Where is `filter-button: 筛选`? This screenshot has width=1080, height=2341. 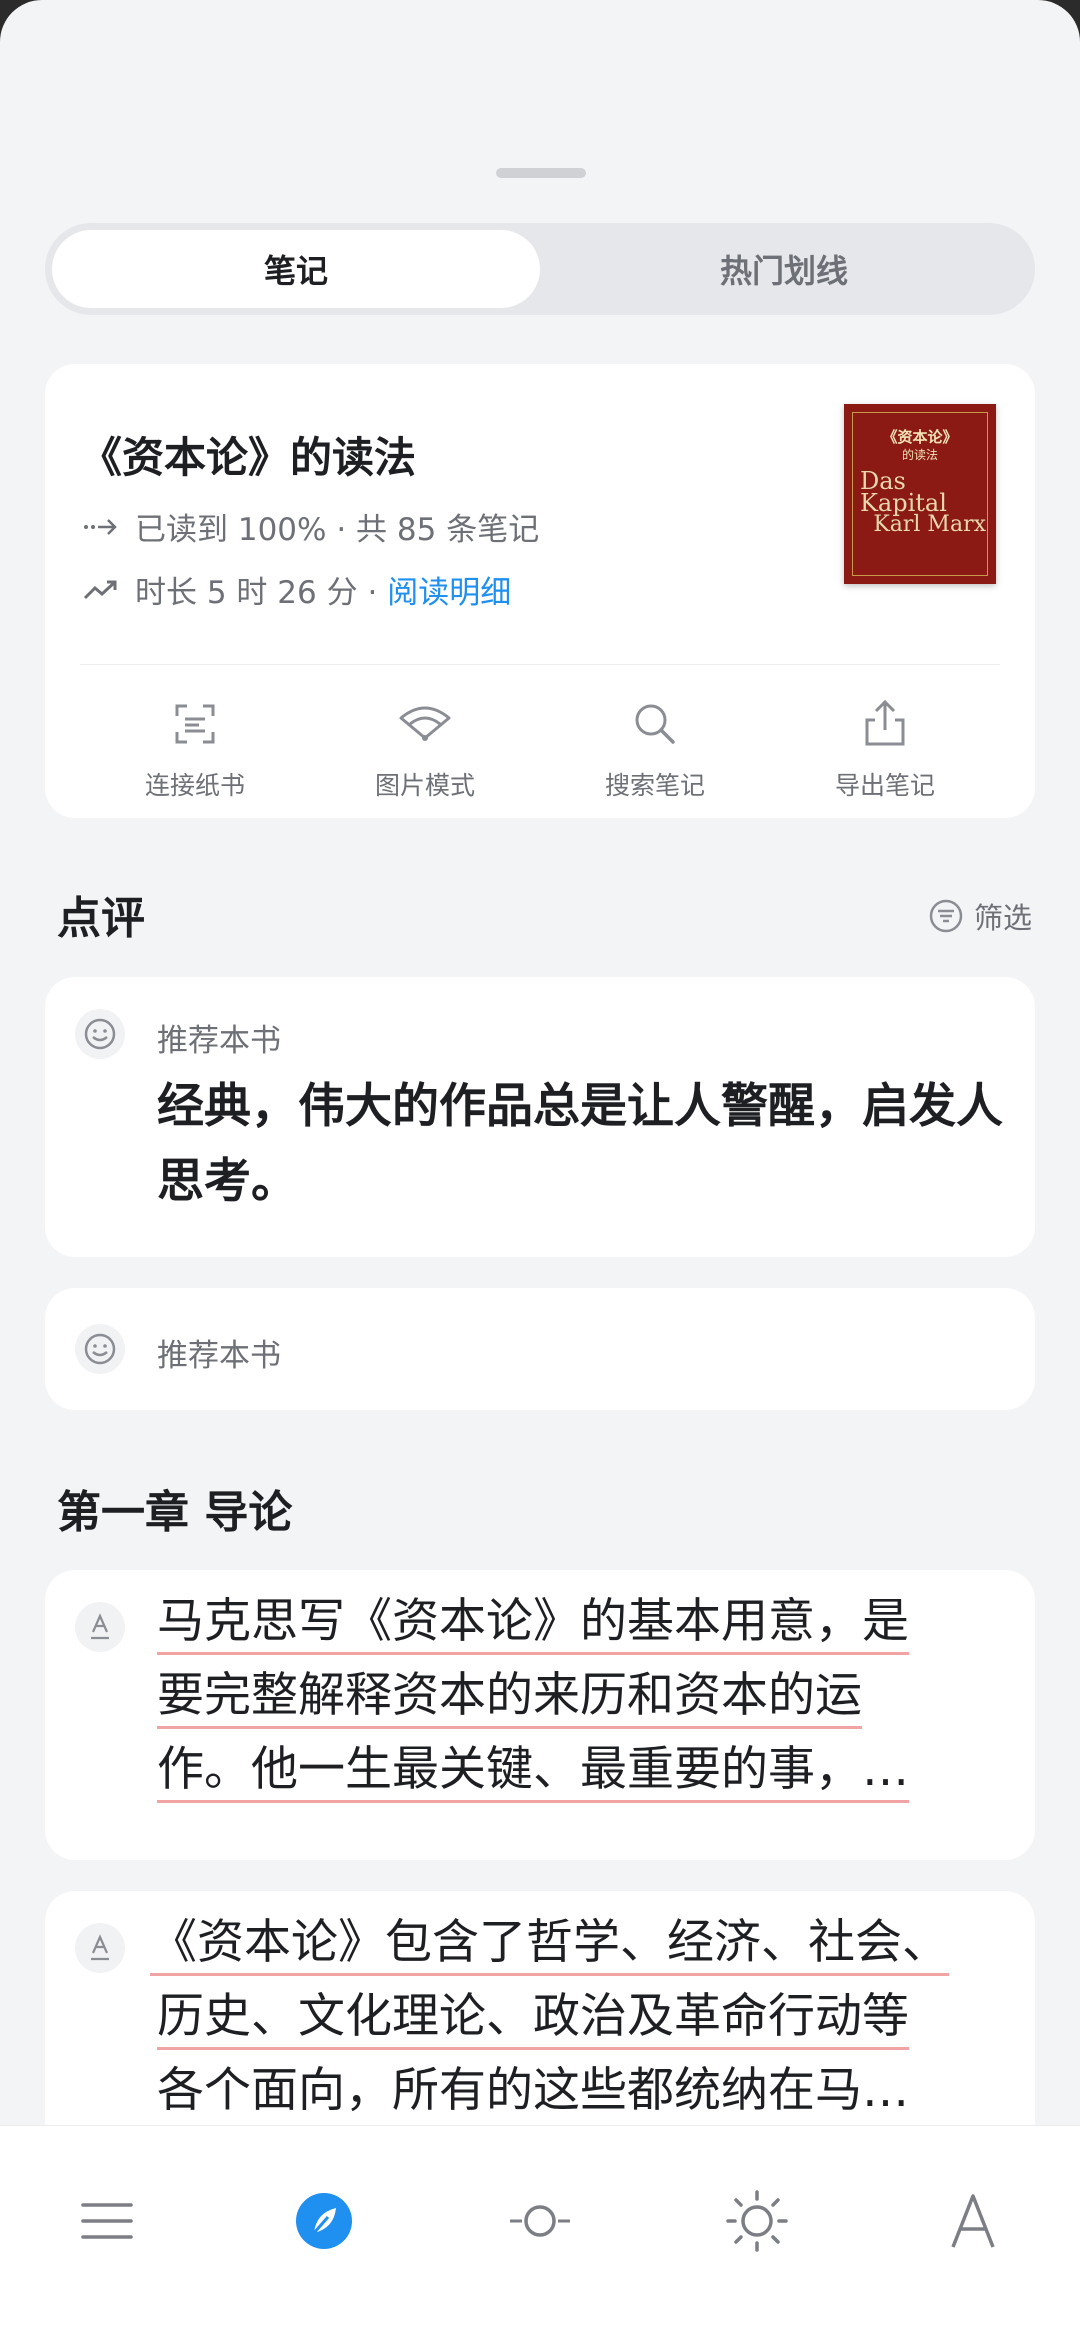
filter-button: 筛选 is located at coordinates (980, 916).